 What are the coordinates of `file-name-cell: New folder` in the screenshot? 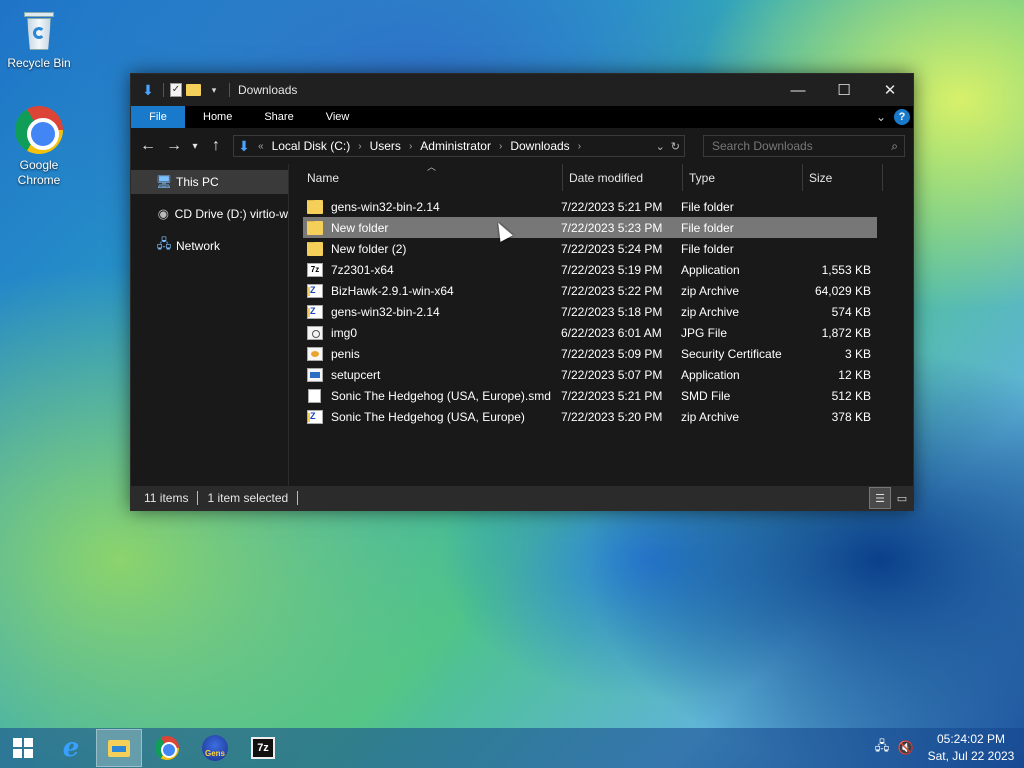 It's located at (432, 227).